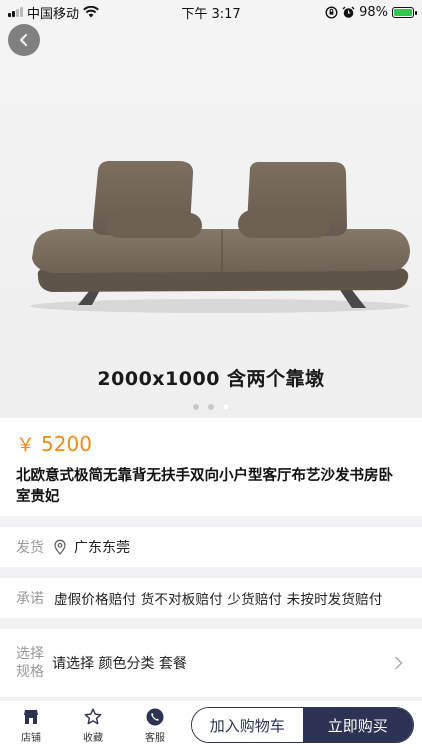 This screenshot has height=750, width=422. What do you see at coordinates (404, 12) in the screenshot?
I see `battery-icon` at bounding box center [404, 12].